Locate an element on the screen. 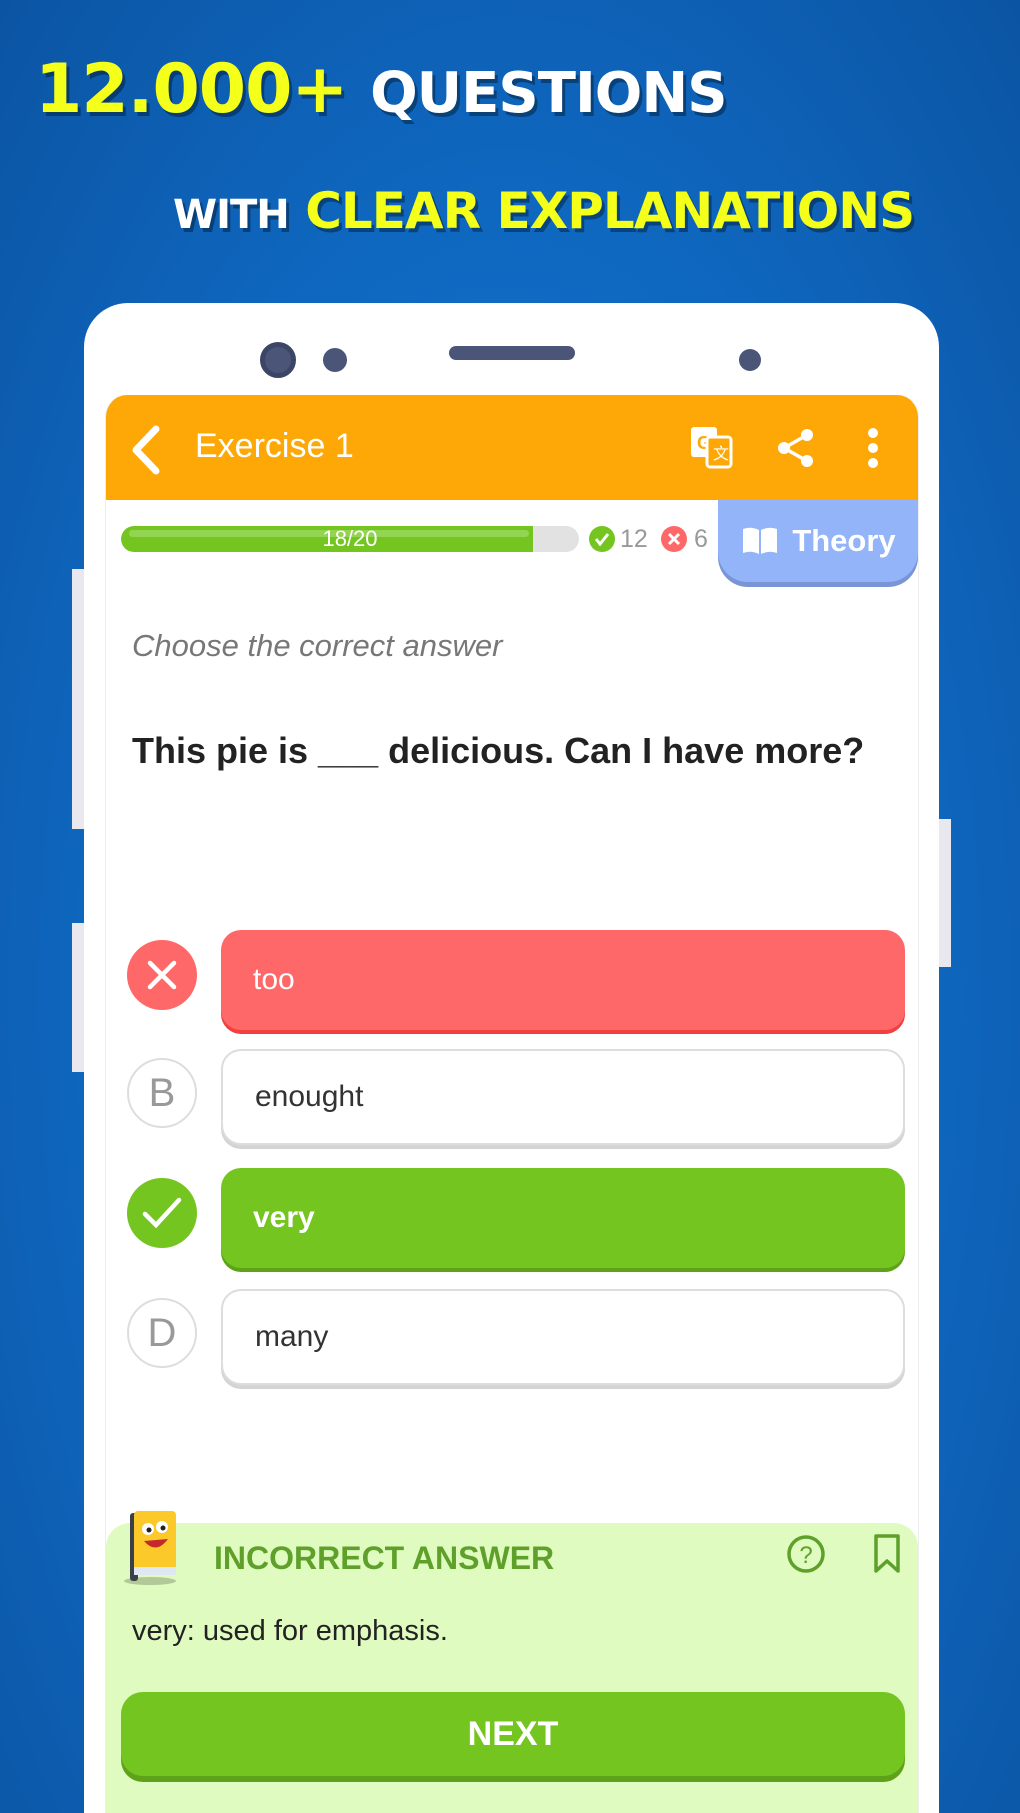 This screenshot has width=1020, height=1813. headline-explanations: CLEAR EXPLANATIONS is located at coordinates (610, 211).